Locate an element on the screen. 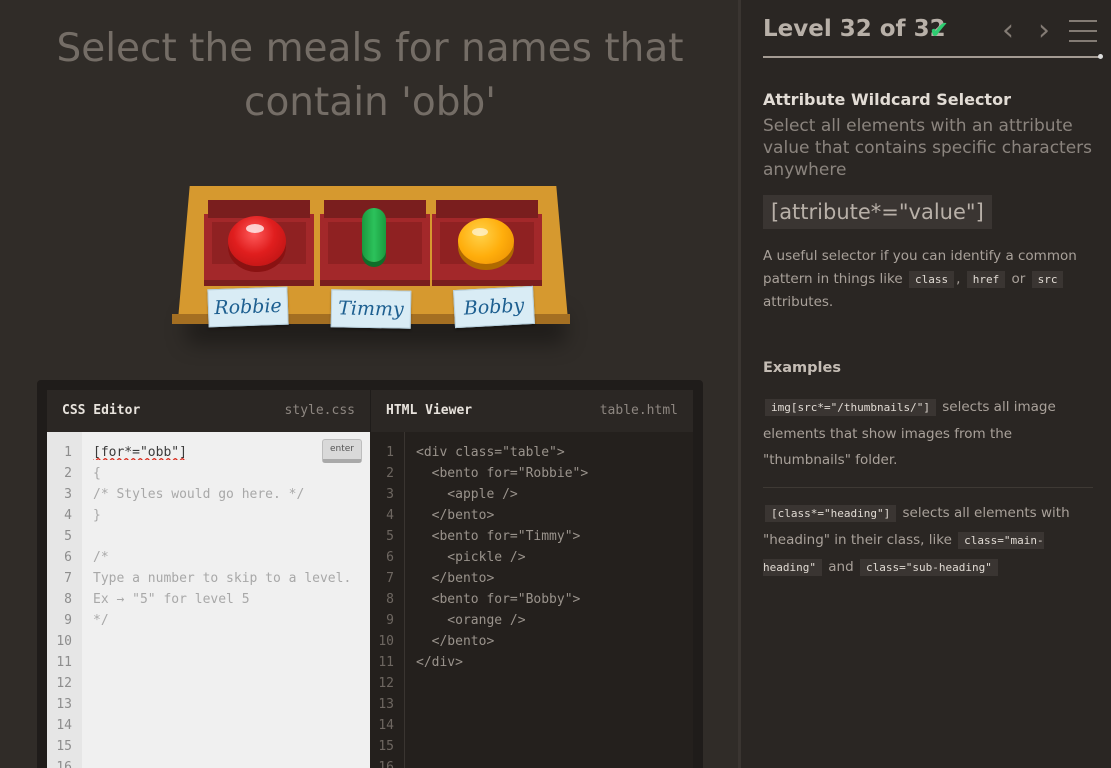 The image size is (1111, 768). hint-code: class is located at coordinates (931, 279).